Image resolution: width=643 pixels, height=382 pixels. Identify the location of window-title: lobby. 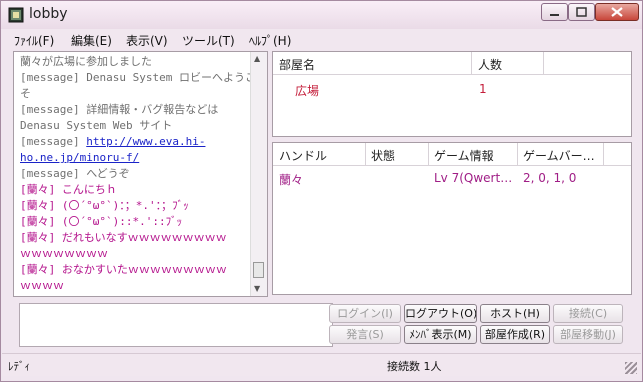
(48, 14).